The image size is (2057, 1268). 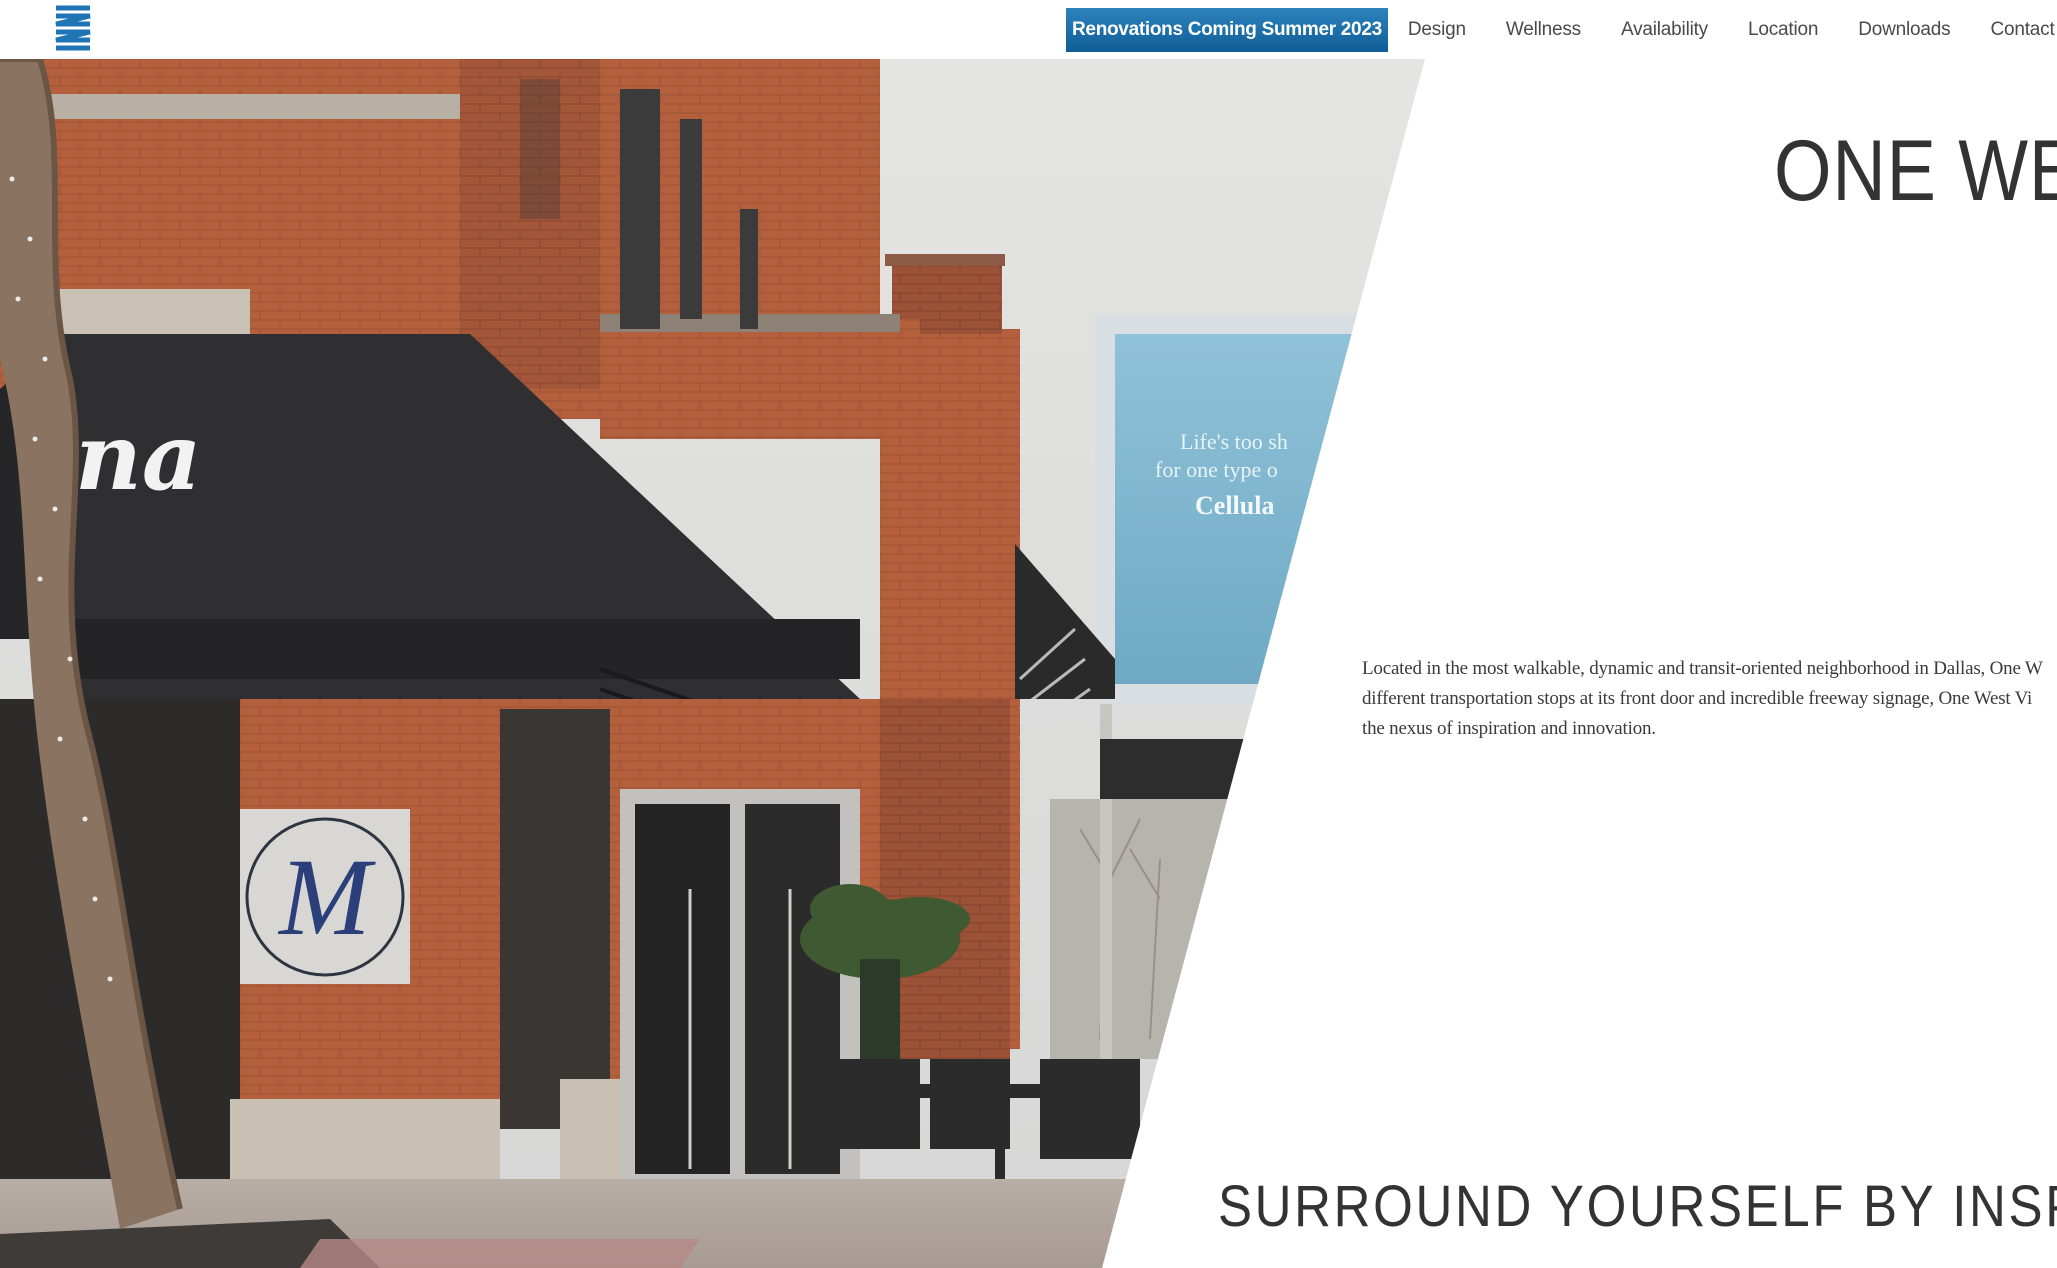 What do you see at coordinates (1234, 441) in the screenshot?
I see `billboard-text-1: Life's too sh` at bounding box center [1234, 441].